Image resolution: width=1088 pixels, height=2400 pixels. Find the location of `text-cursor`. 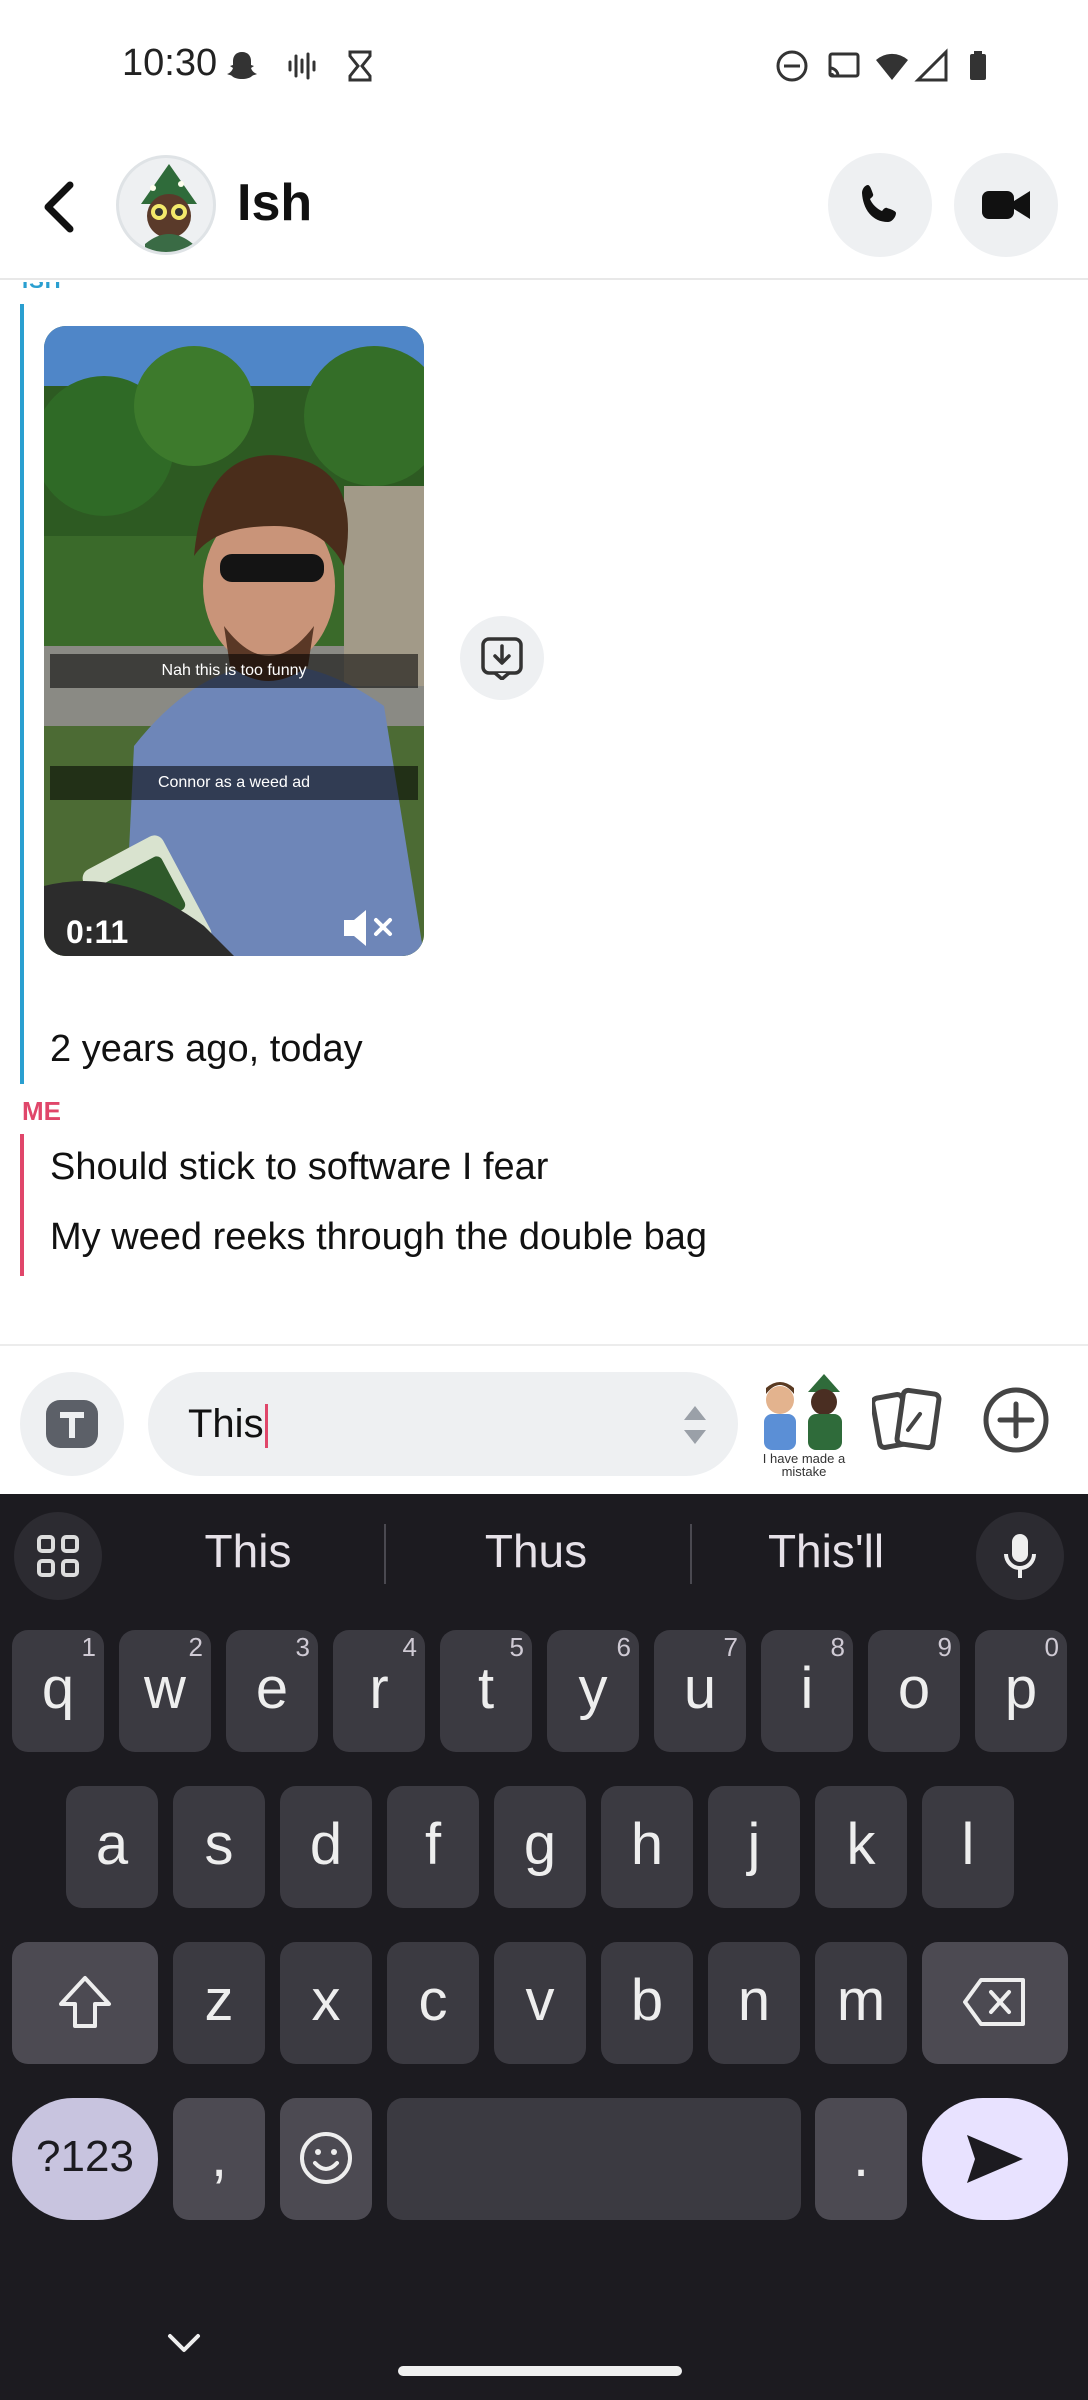

text-cursor is located at coordinates (266, 1426).